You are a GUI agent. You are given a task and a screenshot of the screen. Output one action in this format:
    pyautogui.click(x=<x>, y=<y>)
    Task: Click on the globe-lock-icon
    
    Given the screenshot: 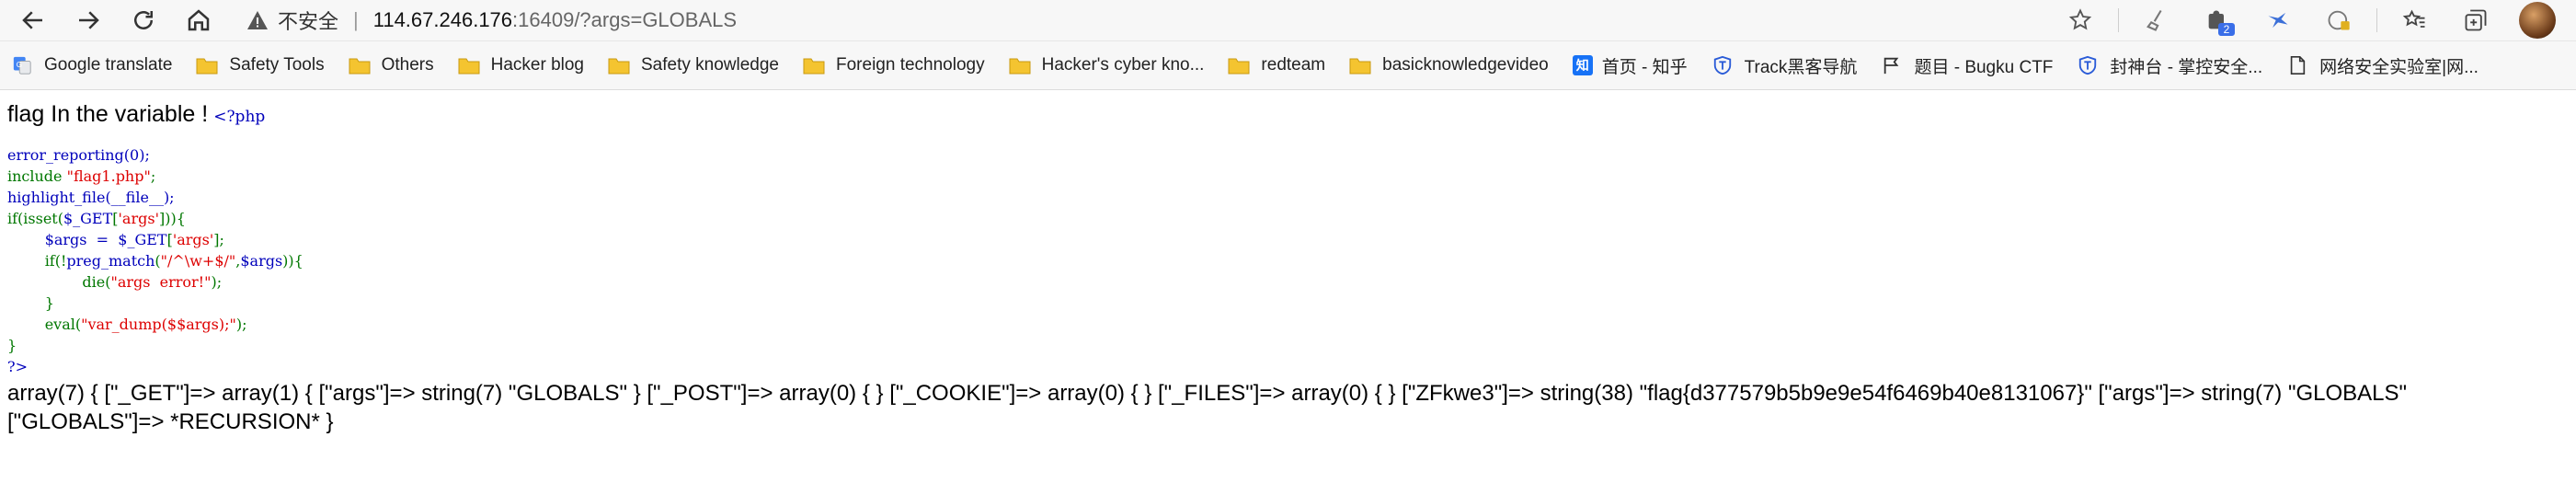 What is the action you would take?
    pyautogui.click(x=2339, y=20)
    